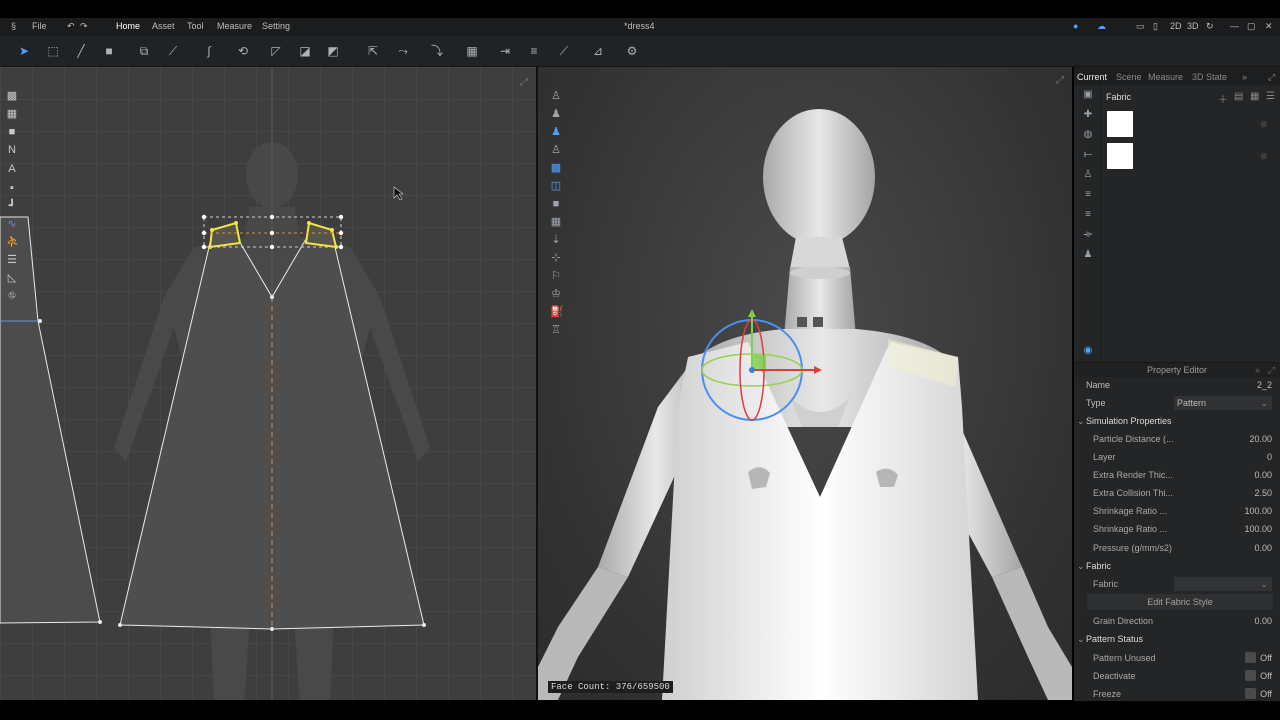  I want to click on notch-tool-icon: ◪, so click(305, 51).